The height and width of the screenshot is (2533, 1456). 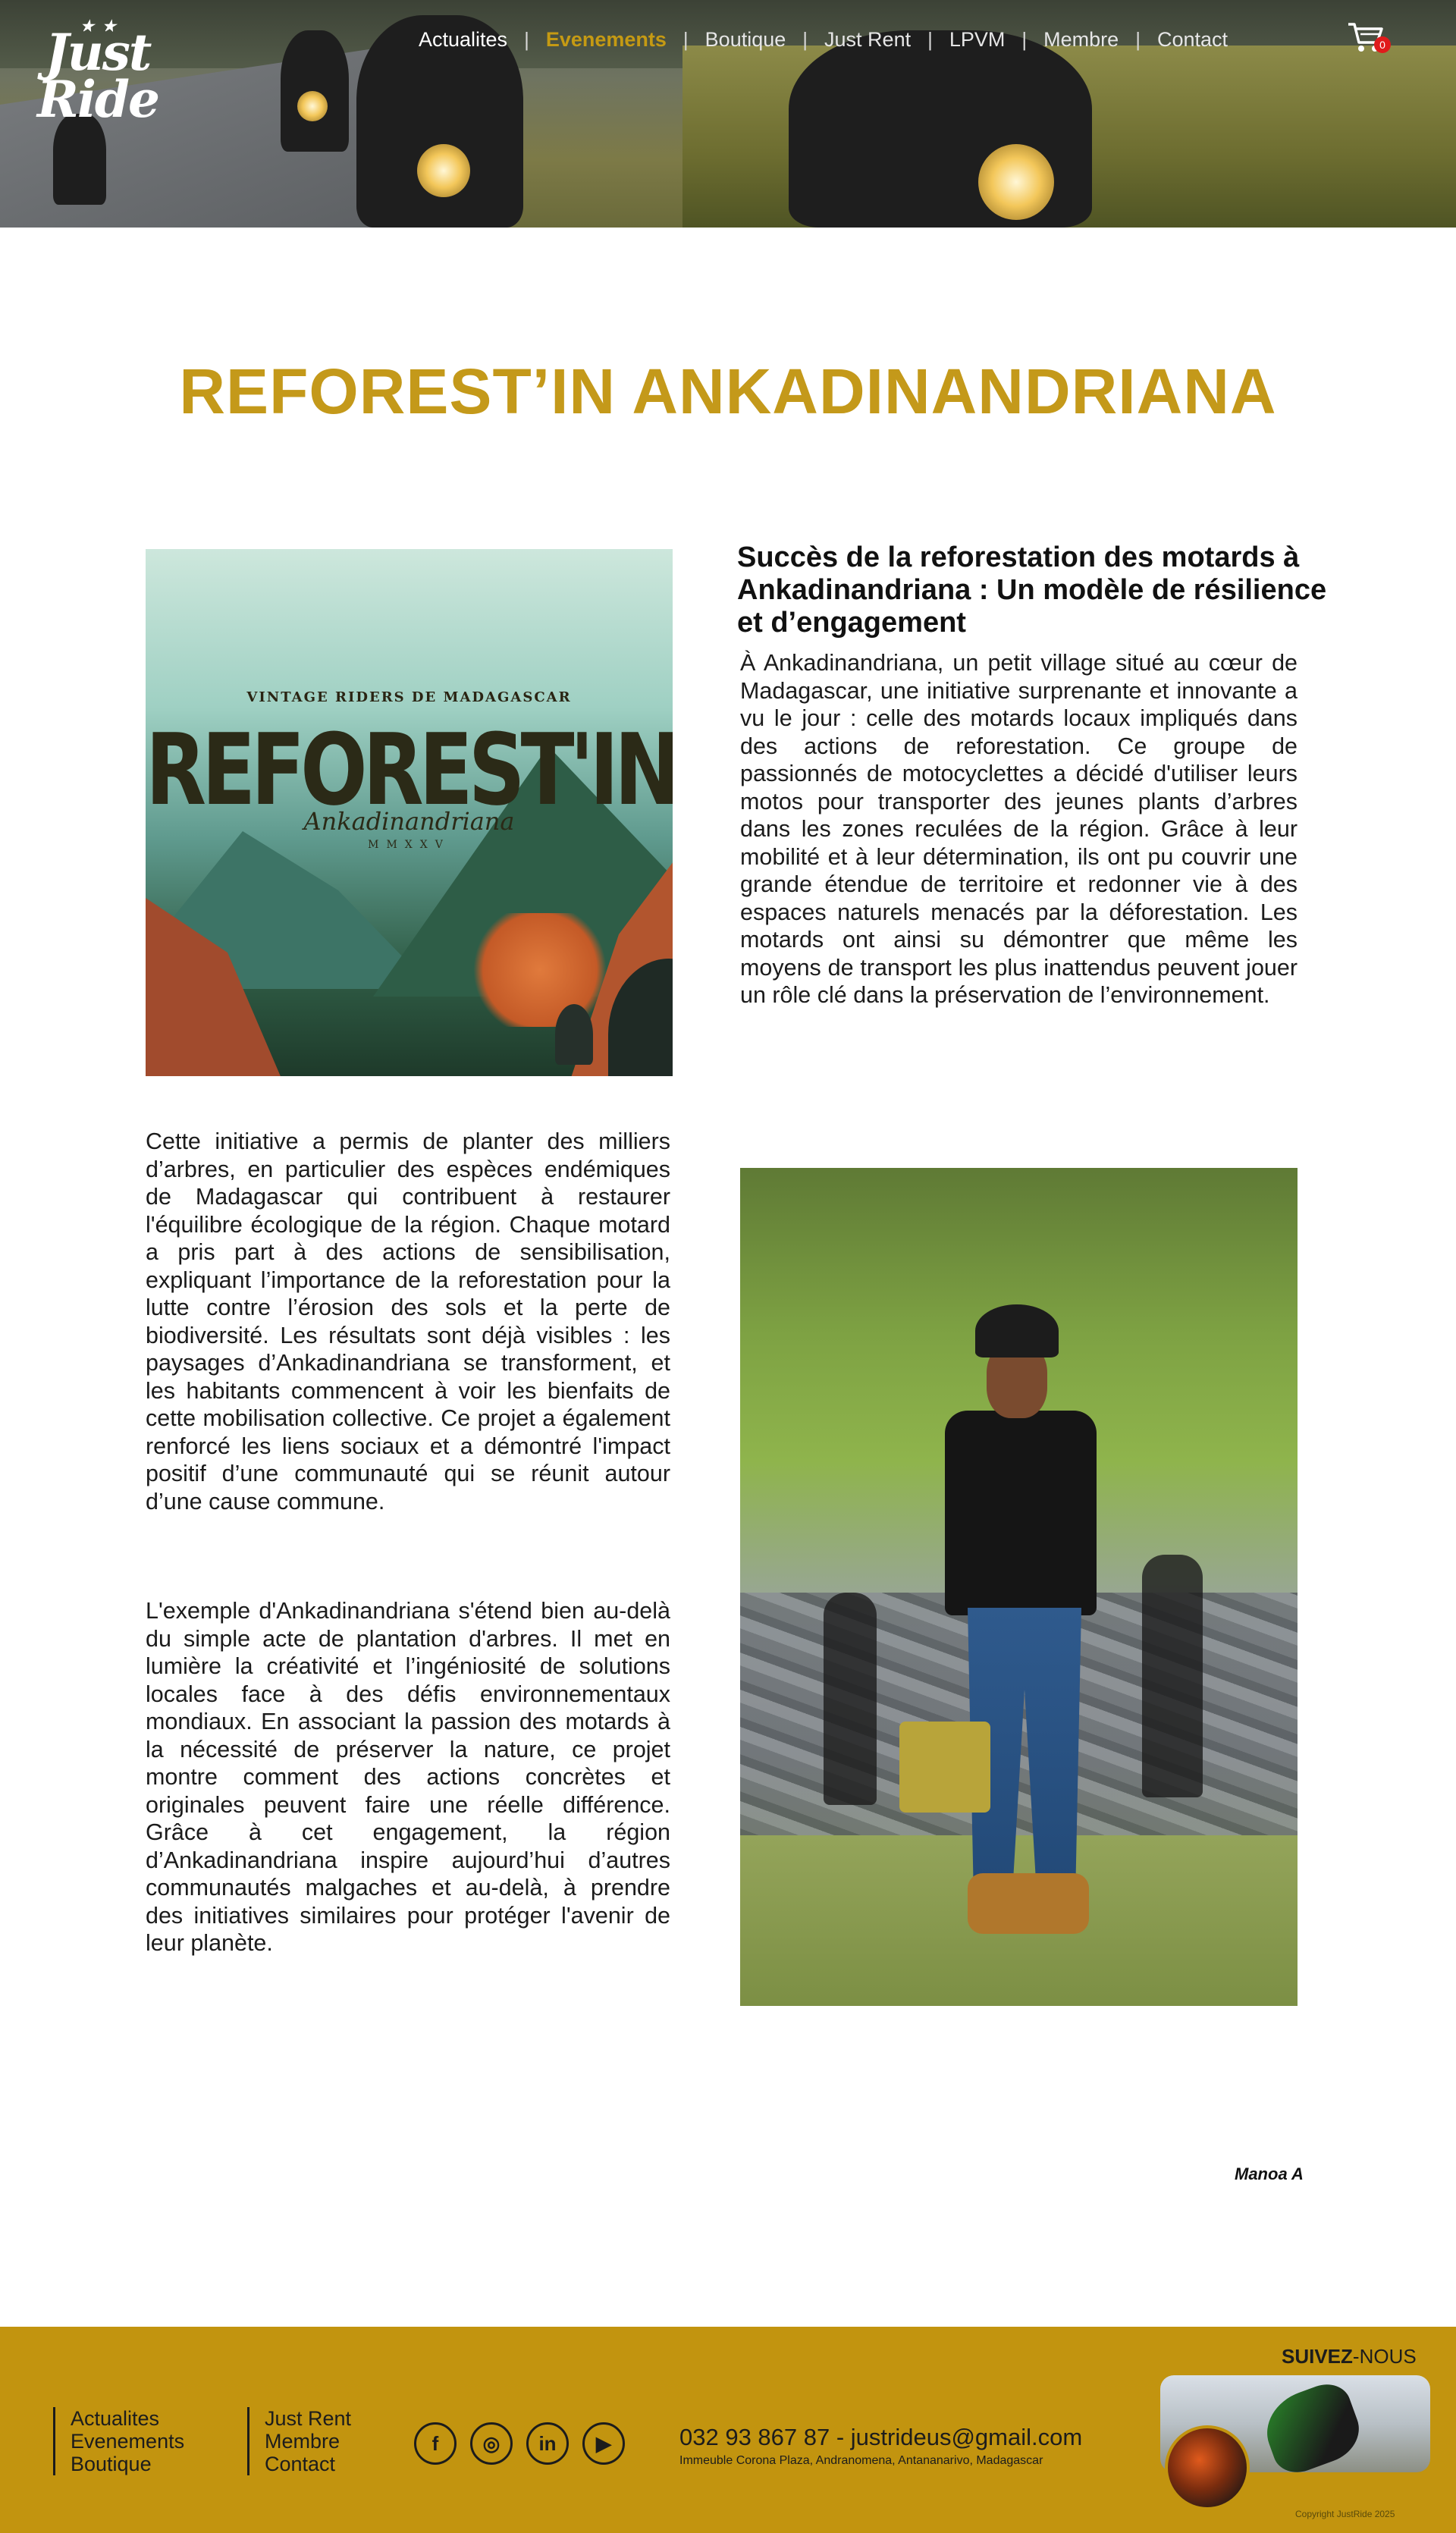 What do you see at coordinates (880, 2437) in the screenshot?
I see `footer-phone-email: 032 93 867 87 - justrideus@gmail.com` at bounding box center [880, 2437].